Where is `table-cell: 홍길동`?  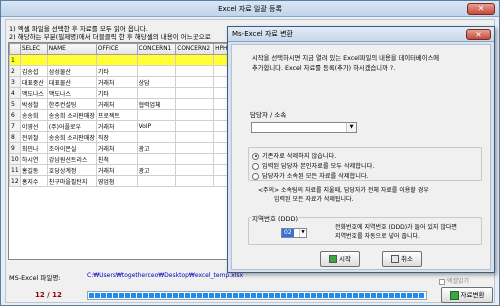
table-cell: 홍길동 is located at coordinates (33, 170).